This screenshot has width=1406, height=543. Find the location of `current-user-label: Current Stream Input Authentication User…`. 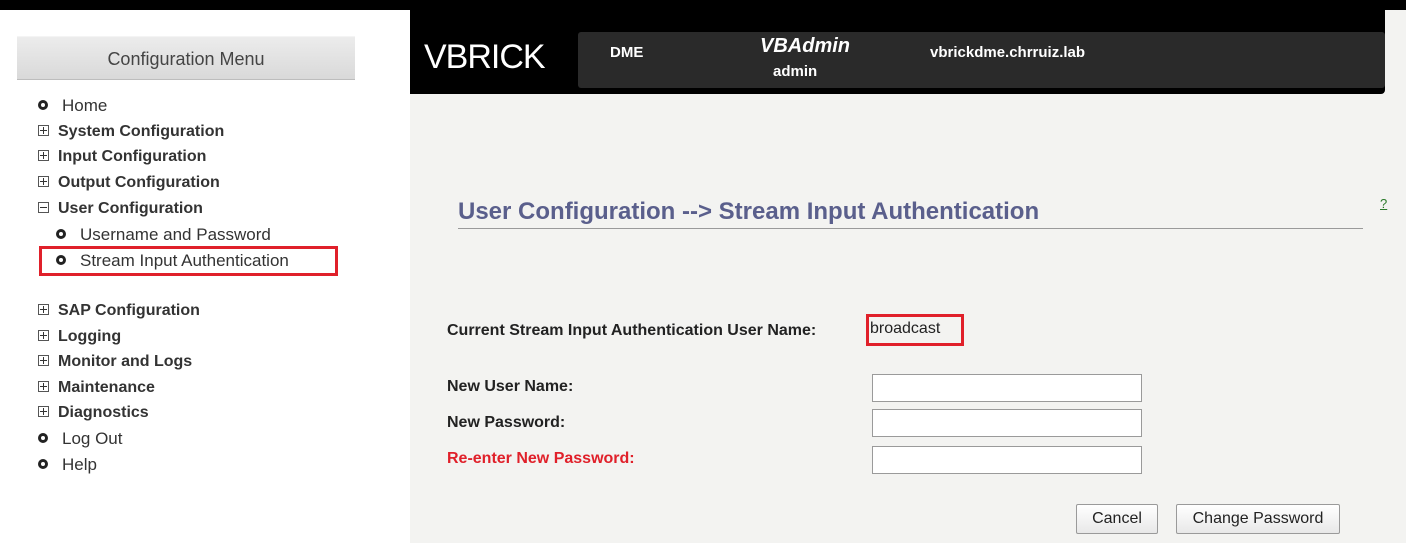

current-user-label: Current Stream Input Authentication User… is located at coordinates (632, 330).